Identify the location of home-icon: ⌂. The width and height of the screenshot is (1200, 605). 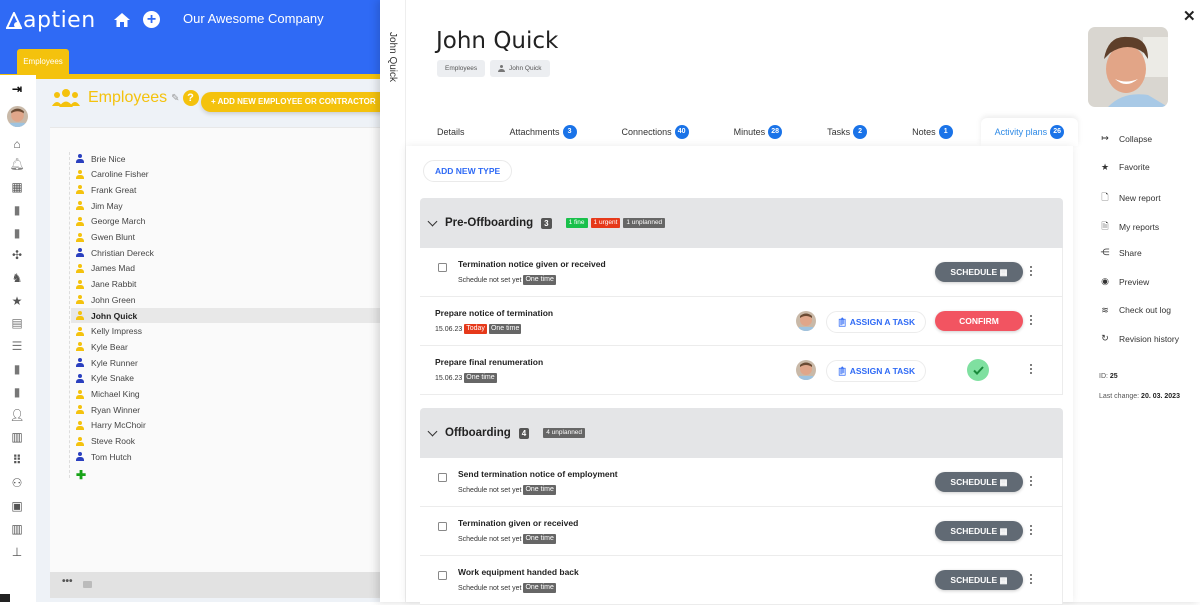
(17, 144).